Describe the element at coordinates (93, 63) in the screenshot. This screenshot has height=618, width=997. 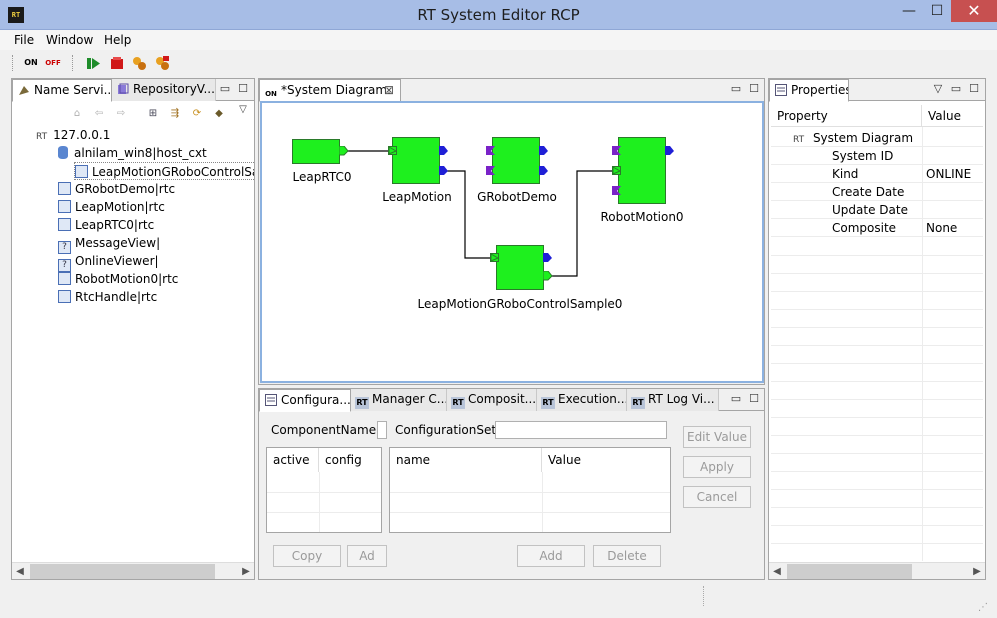
I see `activate-icon` at that location.